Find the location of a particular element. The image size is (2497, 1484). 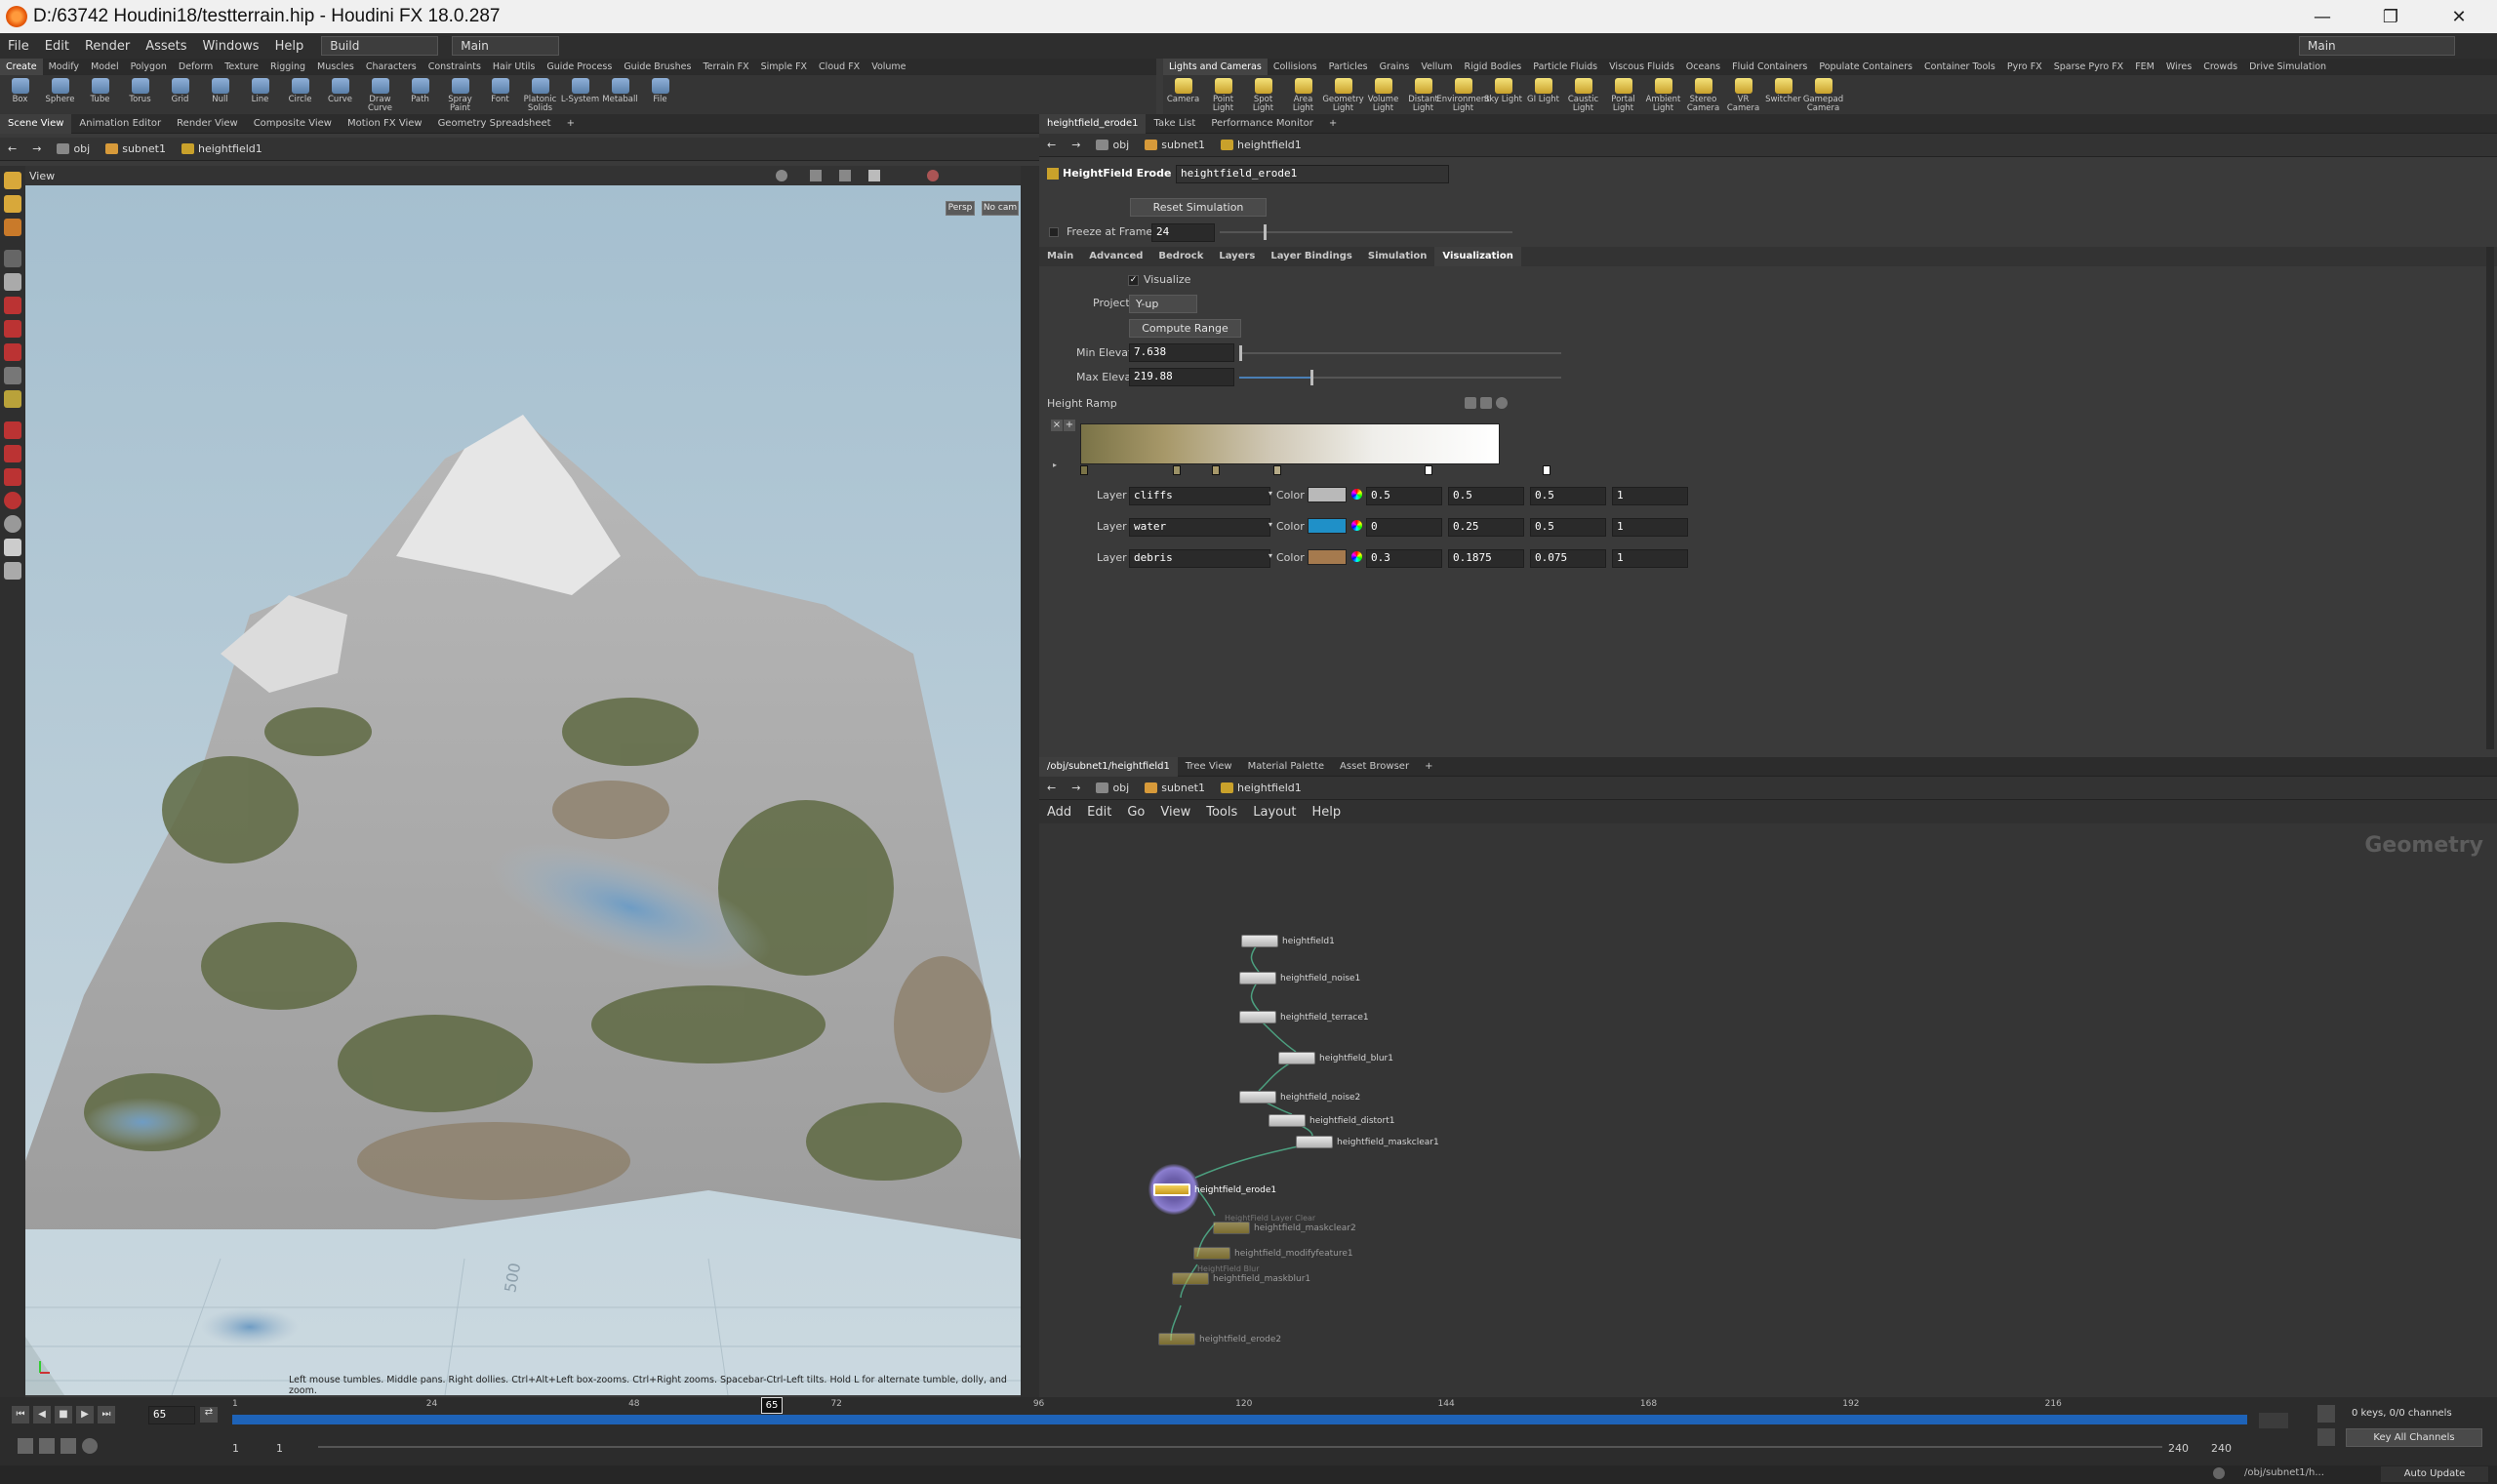

shelf-tab-characters: Characters is located at coordinates (392, 67).